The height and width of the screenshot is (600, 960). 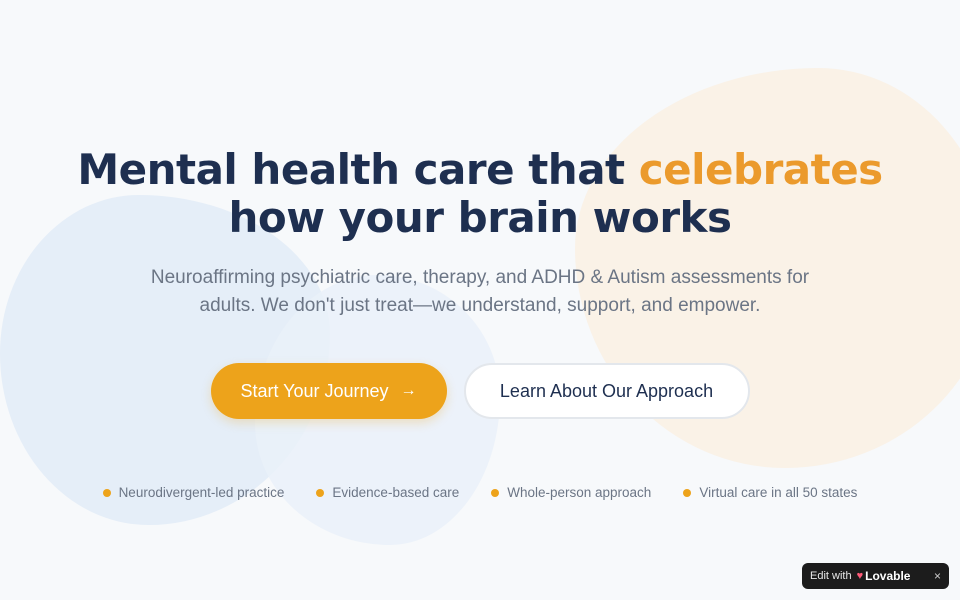 I want to click on edit-with-lovable-badge: Edit with ♥ Lovable ×, so click(x=875, y=576).